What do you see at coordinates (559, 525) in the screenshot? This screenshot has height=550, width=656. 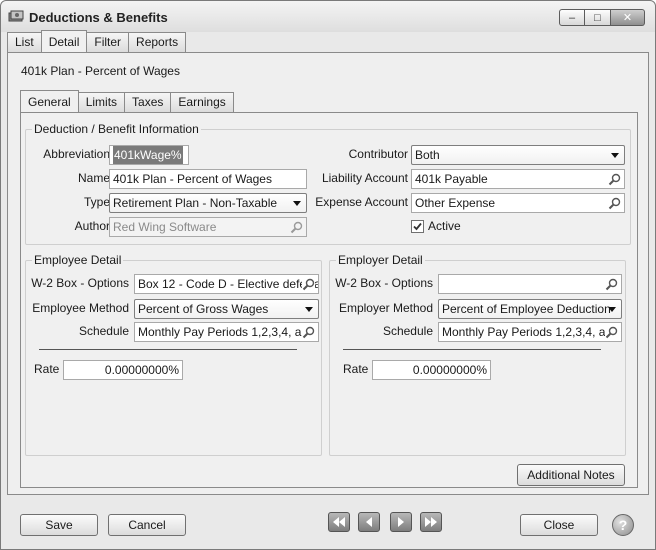 I see `close-button: Close` at bounding box center [559, 525].